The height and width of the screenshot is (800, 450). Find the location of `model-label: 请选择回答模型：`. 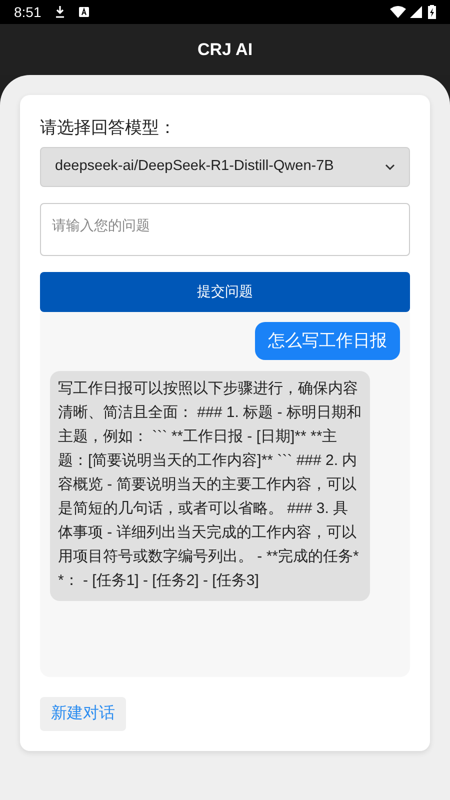

model-label: 请选择回答模型： is located at coordinates (108, 128).